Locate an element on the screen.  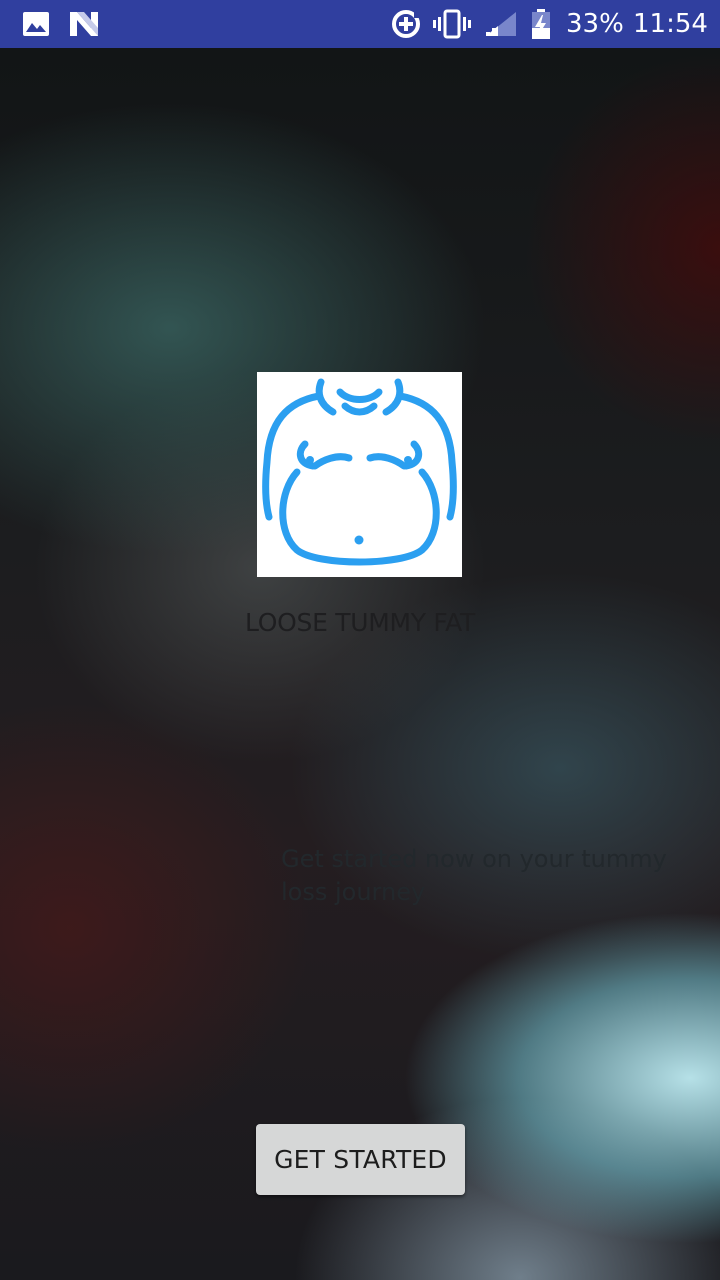
belly-icon is located at coordinates (359, 472).